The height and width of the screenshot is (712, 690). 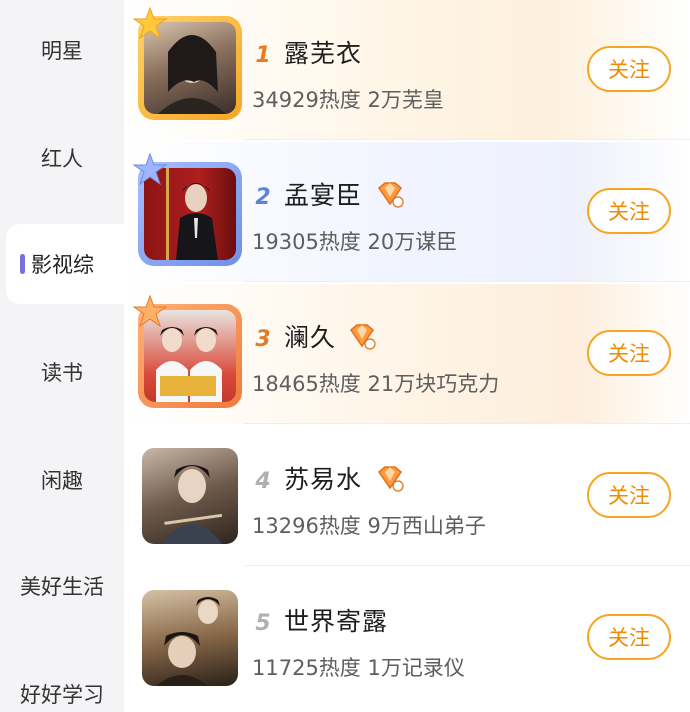 What do you see at coordinates (323, 194) in the screenshot?
I see `celebrity-name: 孟宴臣` at bounding box center [323, 194].